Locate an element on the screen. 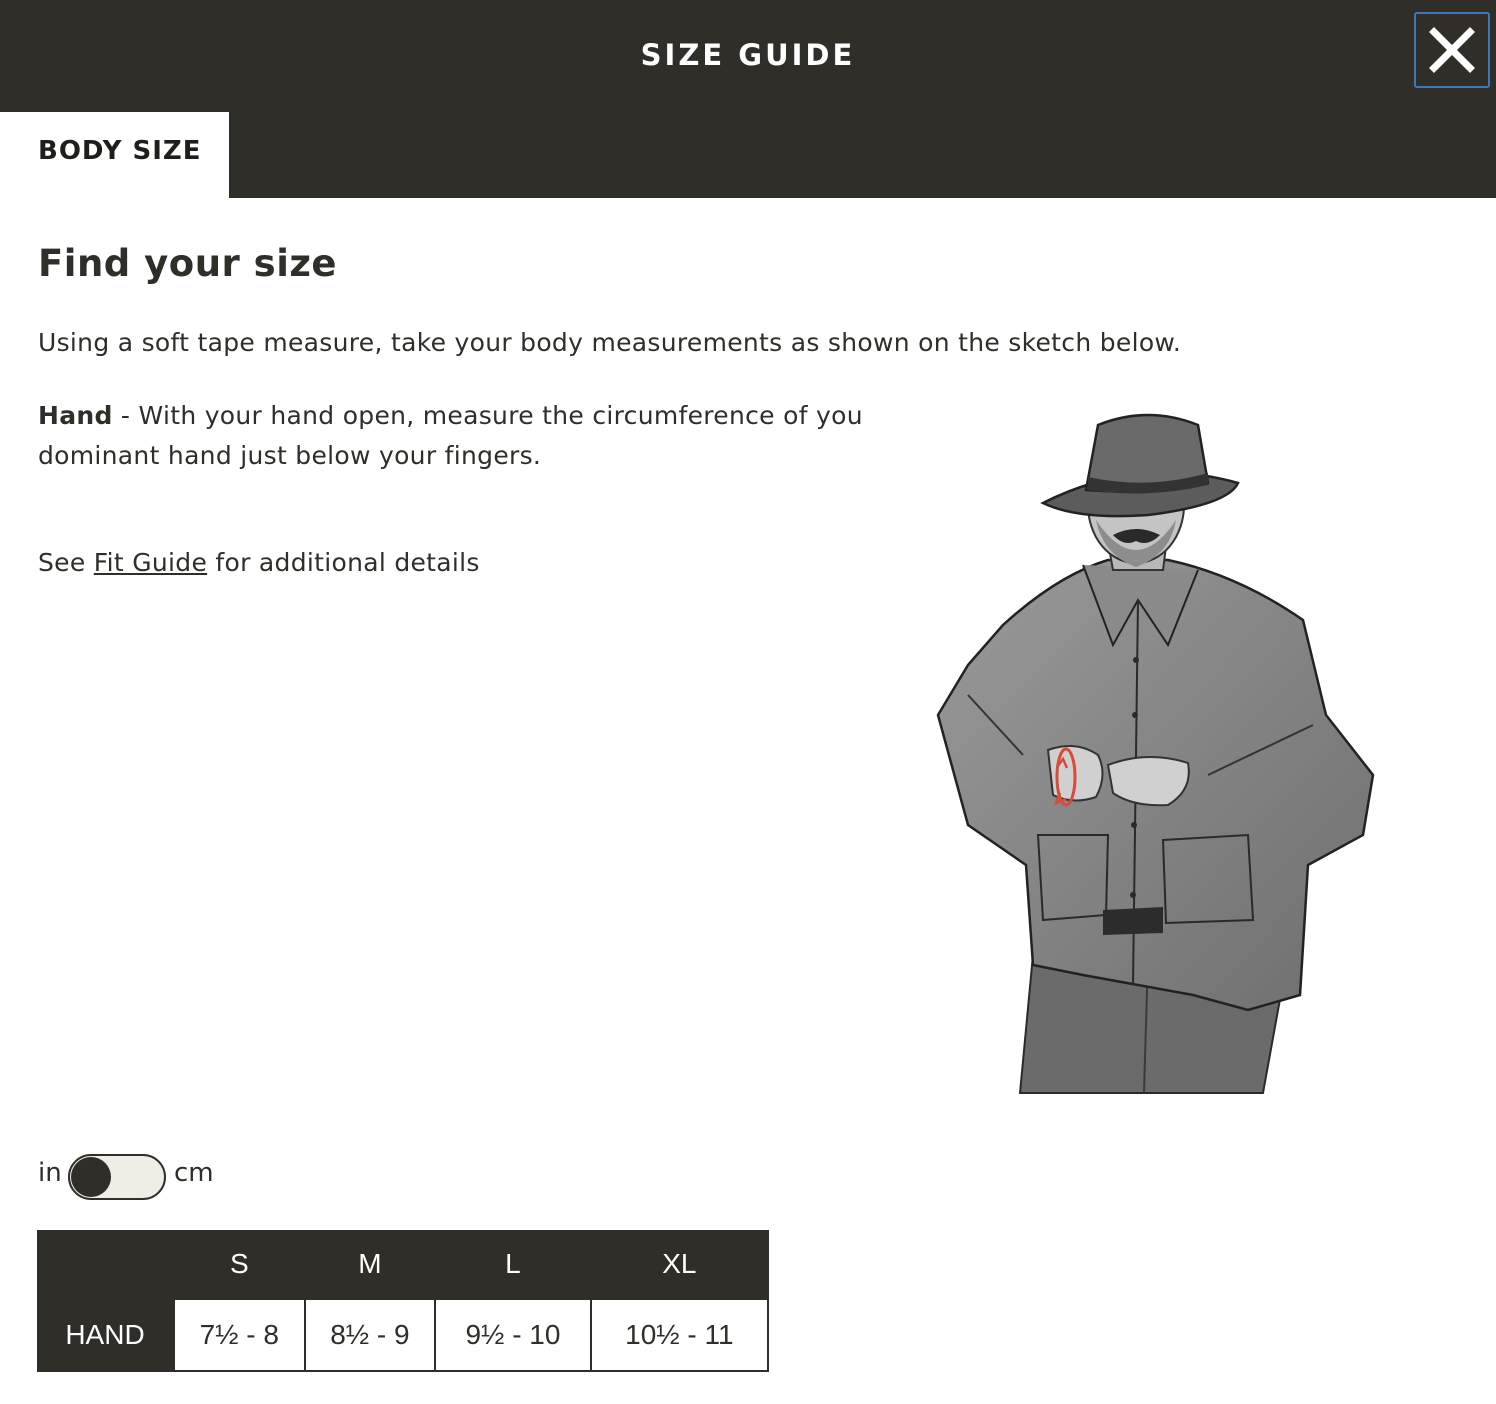 The height and width of the screenshot is (1404, 1496). fit-prefix: See is located at coordinates (66, 562).